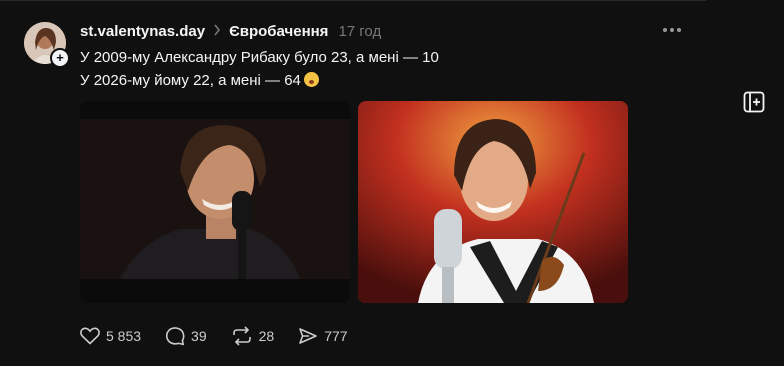  I want to click on heart-icon, so click(90, 336).